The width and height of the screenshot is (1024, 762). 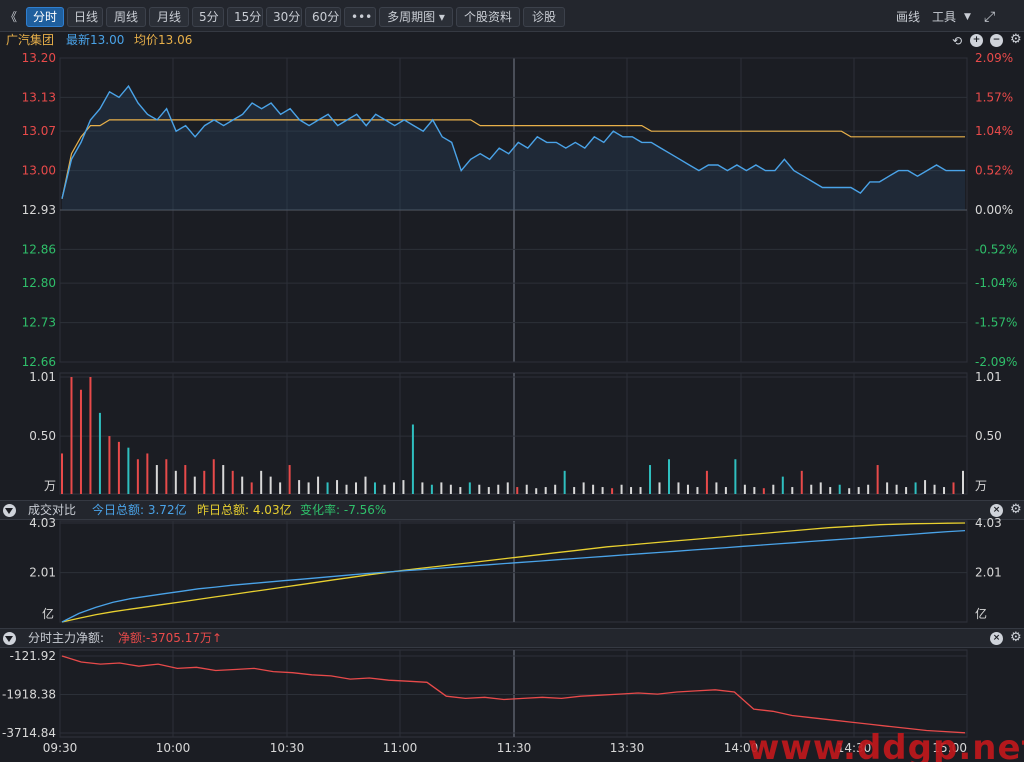 I want to click on compare-tick-label-right: 2.01, so click(x=988, y=573).